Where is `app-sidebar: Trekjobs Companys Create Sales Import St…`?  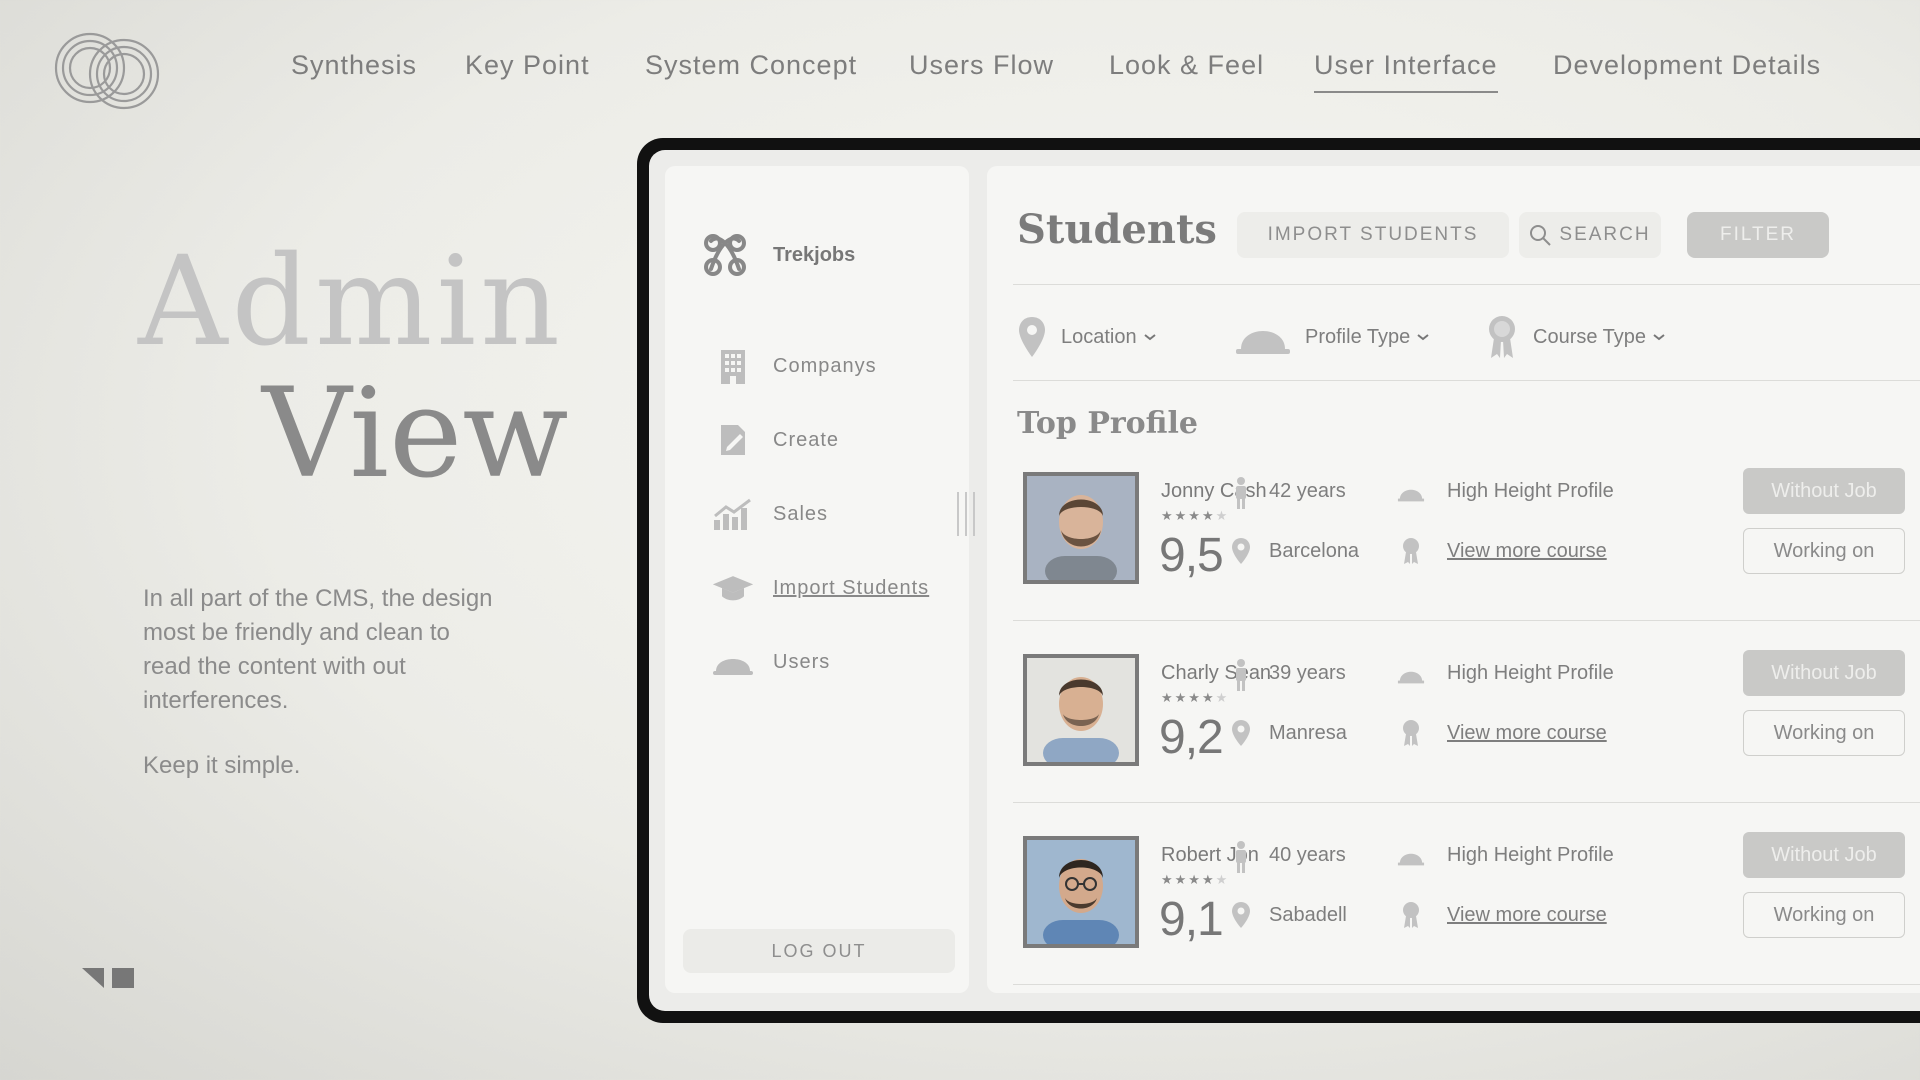 app-sidebar: Trekjobs Companys Create Sales Import St… is located at coordinates (820, 579).